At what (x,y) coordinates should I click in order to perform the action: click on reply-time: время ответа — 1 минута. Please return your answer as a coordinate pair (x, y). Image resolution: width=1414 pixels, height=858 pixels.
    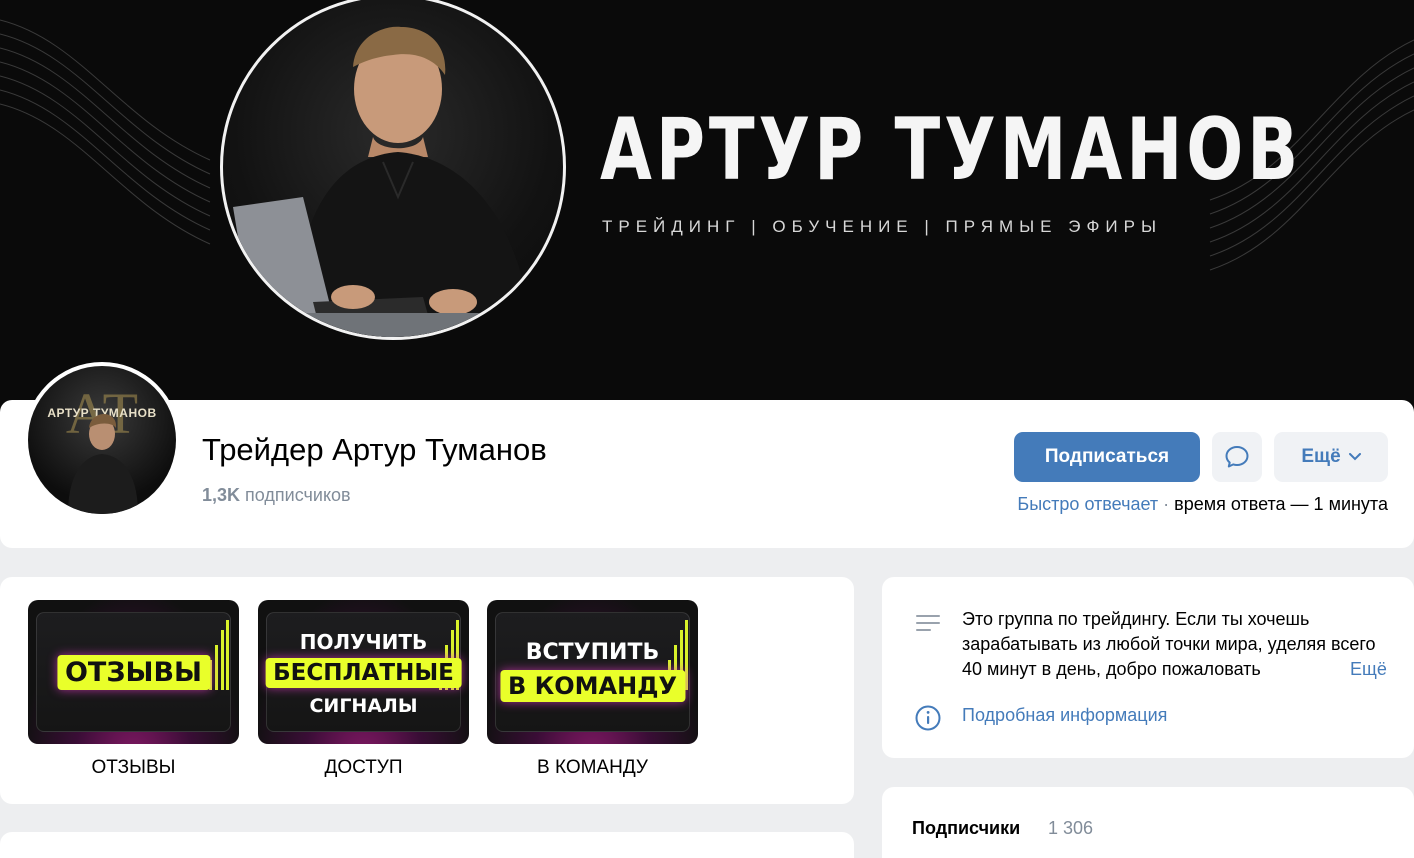
    Looking at the image, I should click on (1281, 504).